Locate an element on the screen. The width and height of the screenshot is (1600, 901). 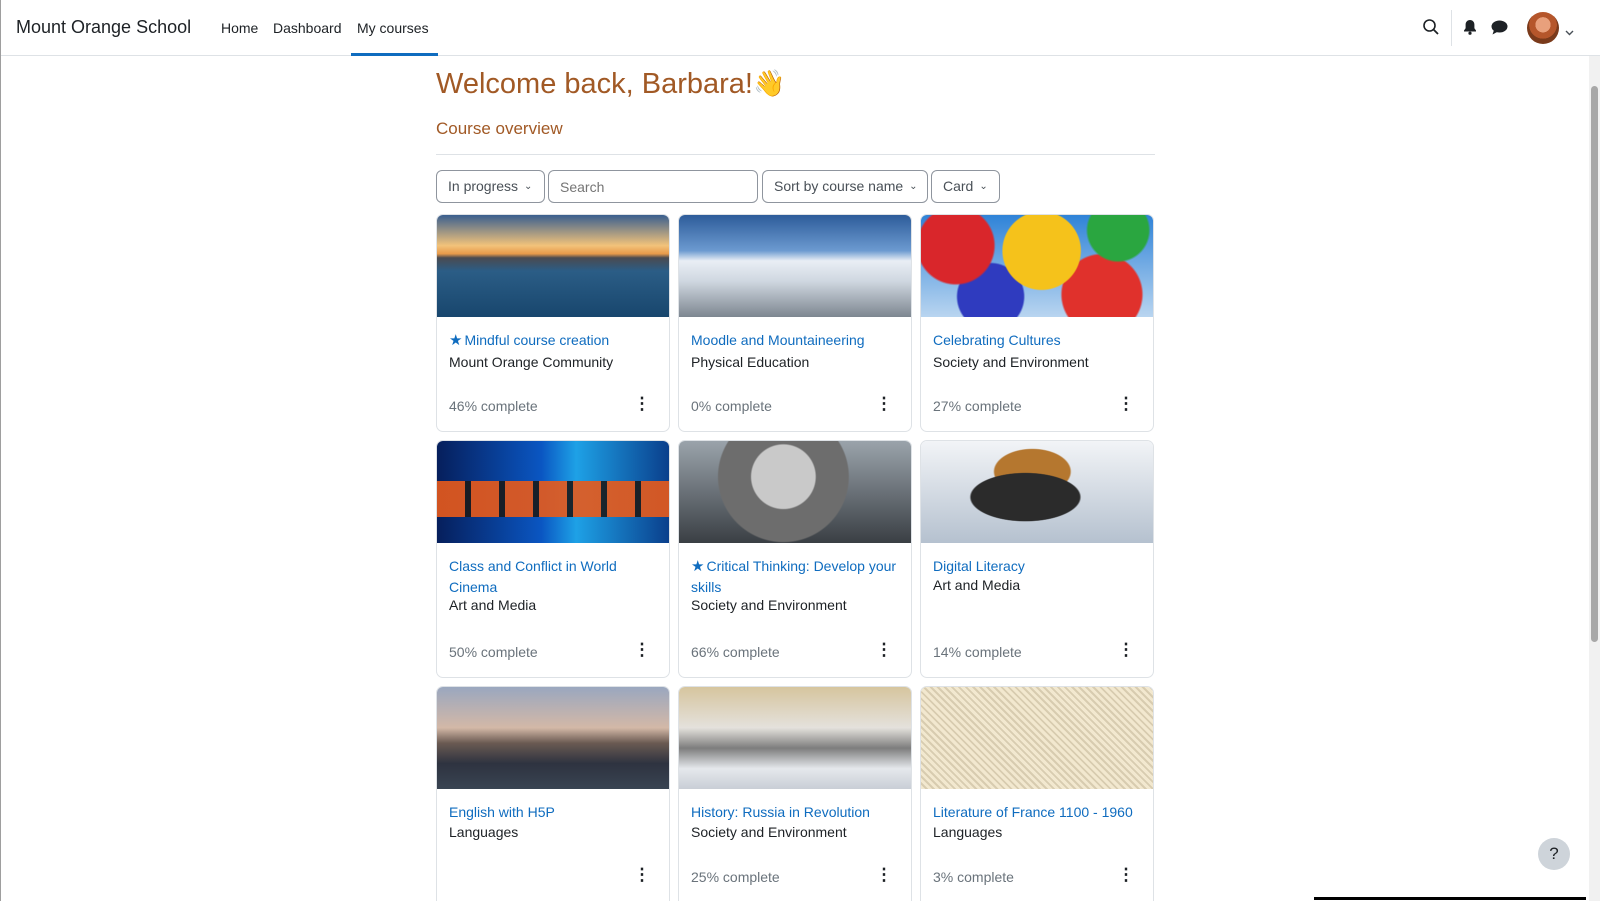
sort-dropdown: Sort by course name ⌄ is located at coordinates (845, 186).